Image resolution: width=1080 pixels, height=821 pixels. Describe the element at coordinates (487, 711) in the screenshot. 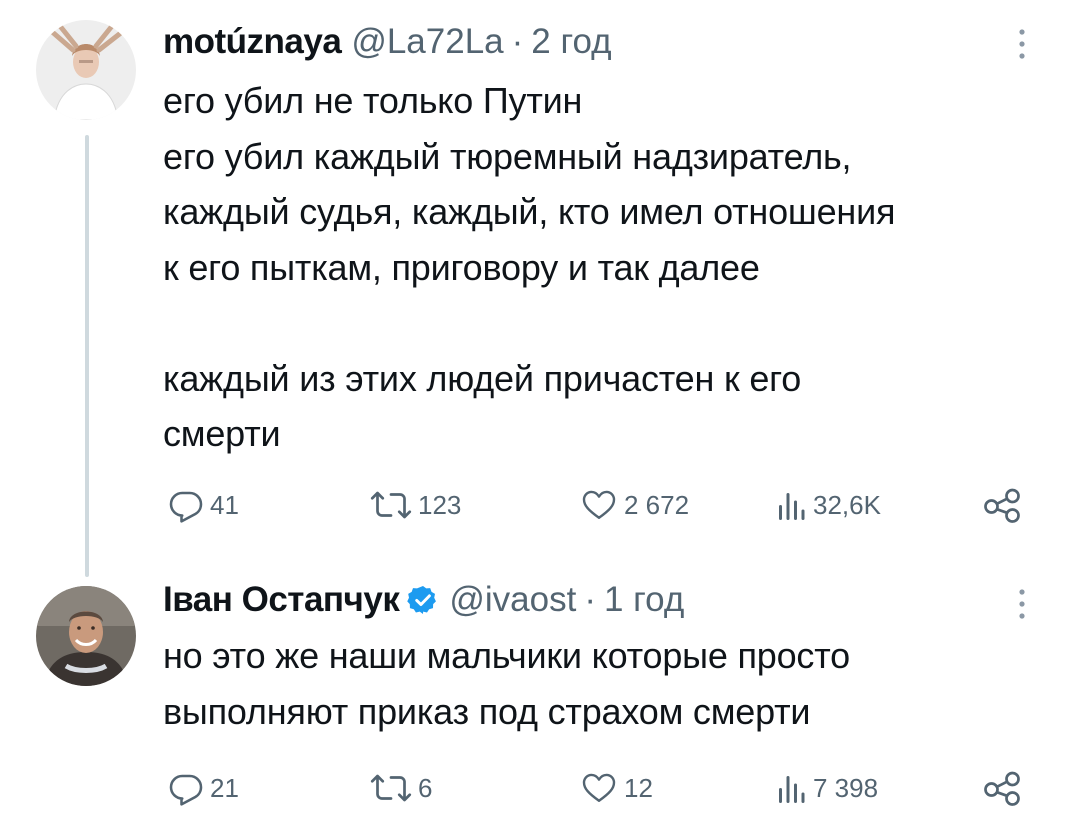

I see `tweet-text-line: выполняют приказ под страхом смерти` at that location.